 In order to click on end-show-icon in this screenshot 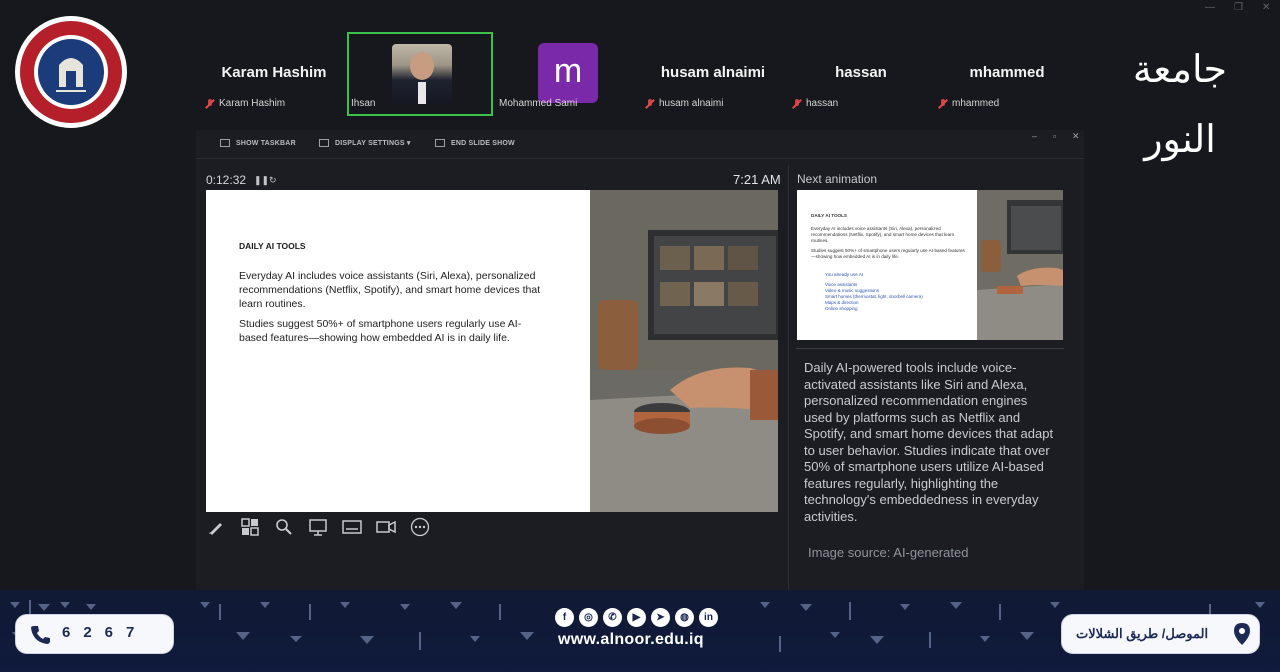, I will do `click(440, 143)`.